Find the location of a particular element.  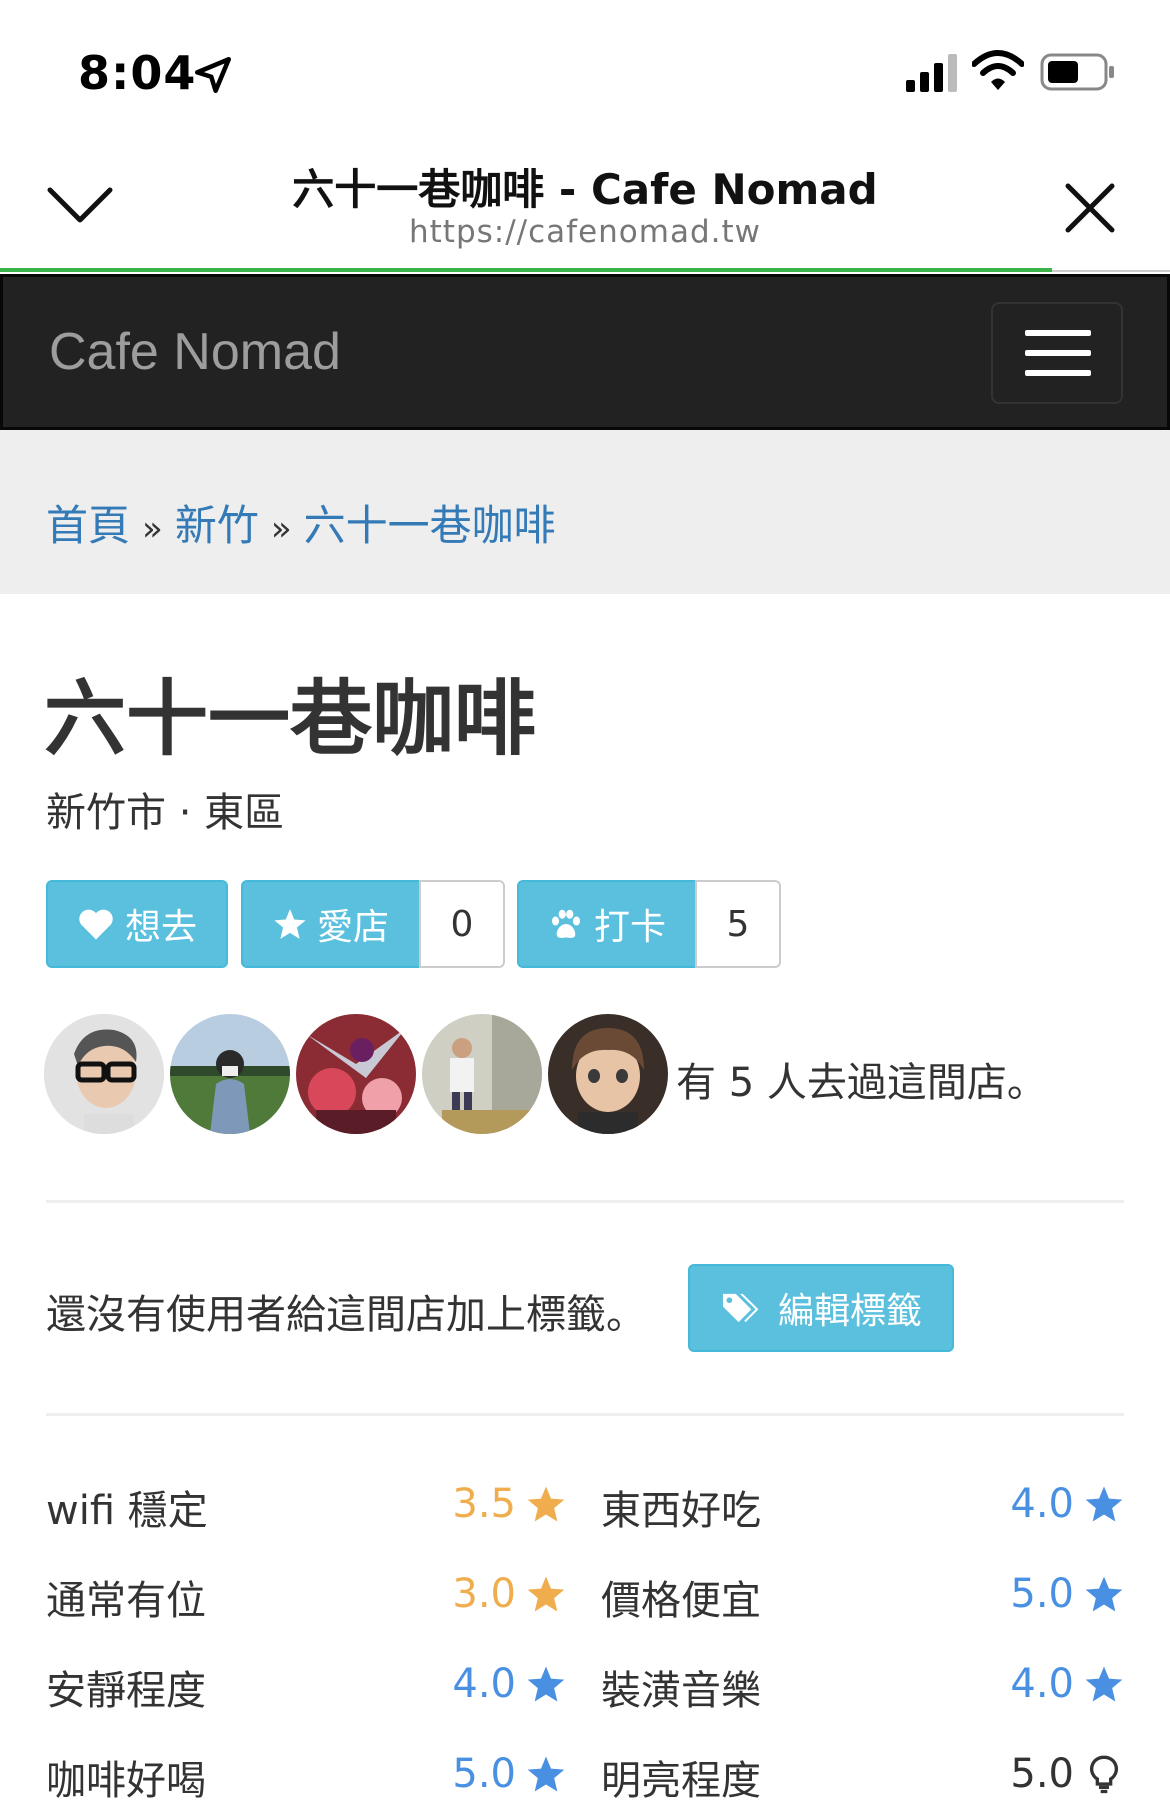

edit-tags-button: 編輯標籤 is located at coordinates (821, 1308).